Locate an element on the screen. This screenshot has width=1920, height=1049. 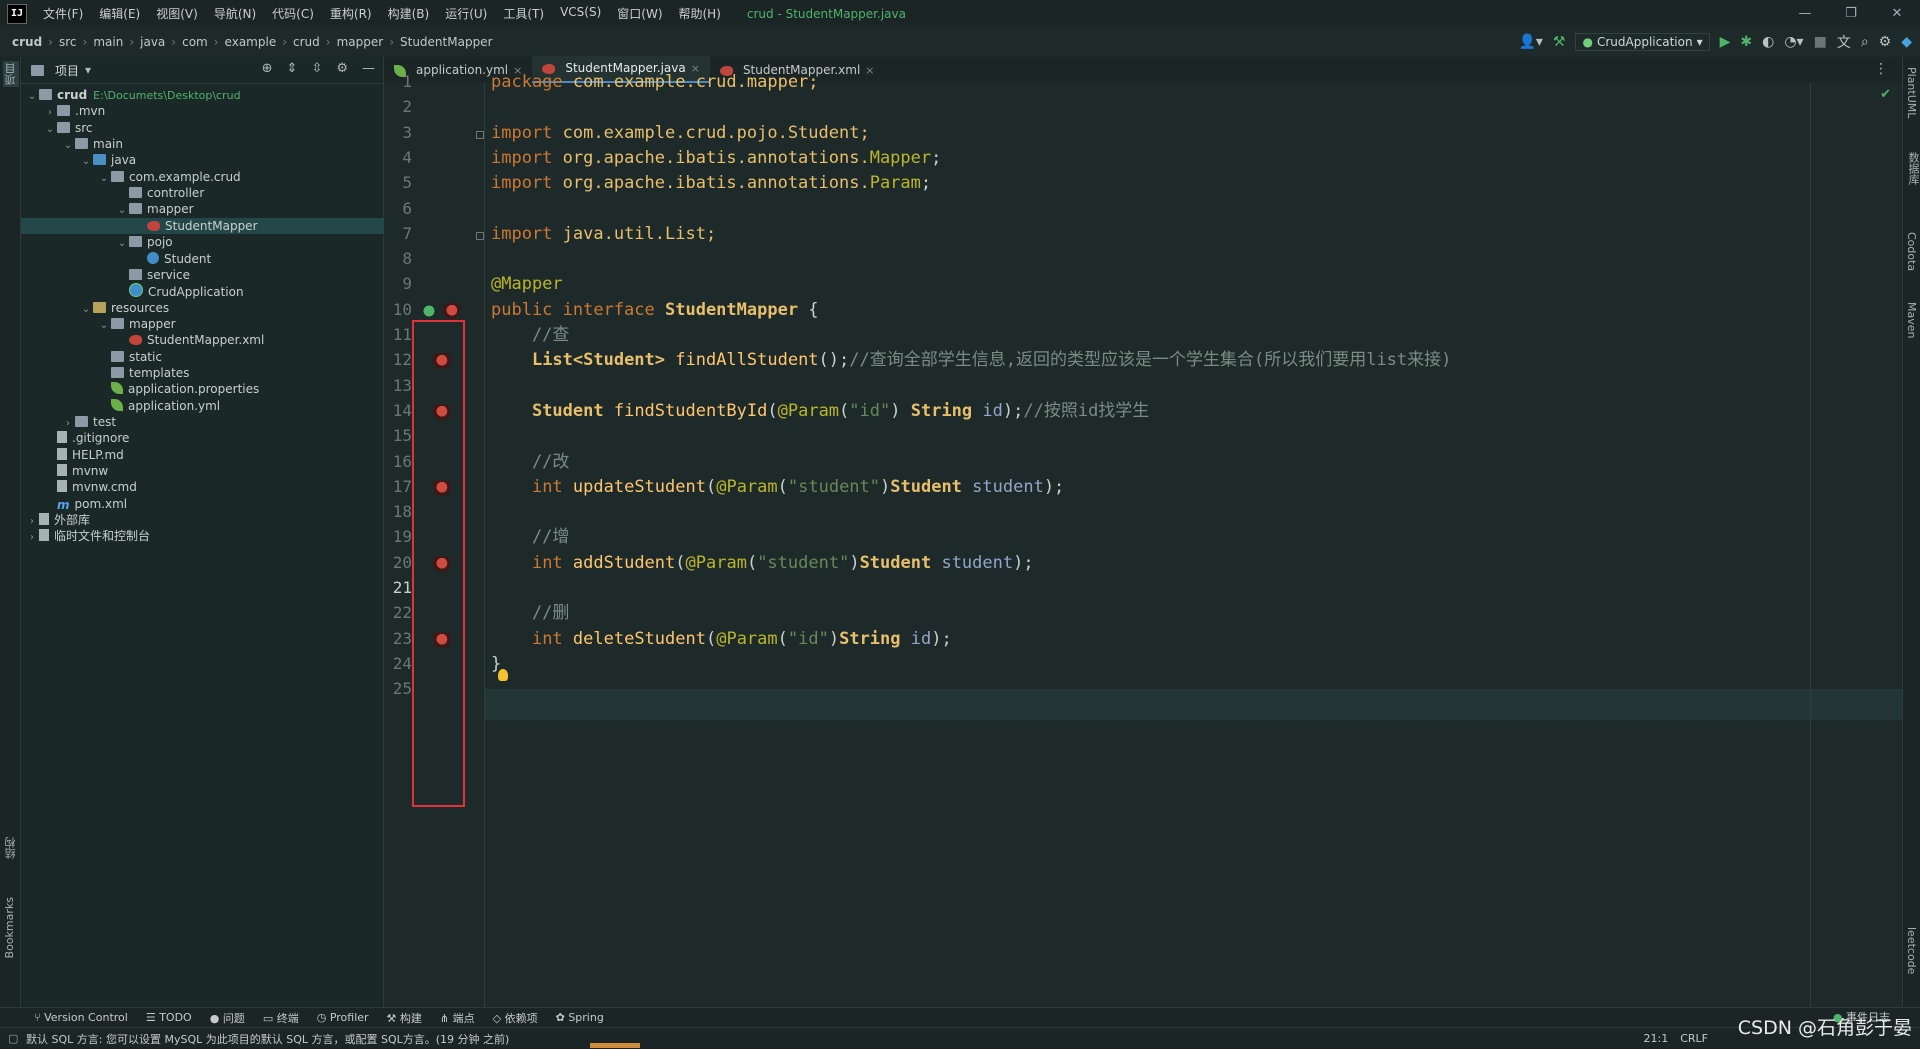
bottom-tool-button: ☰ TODO is located at coordinates (169, 1017).